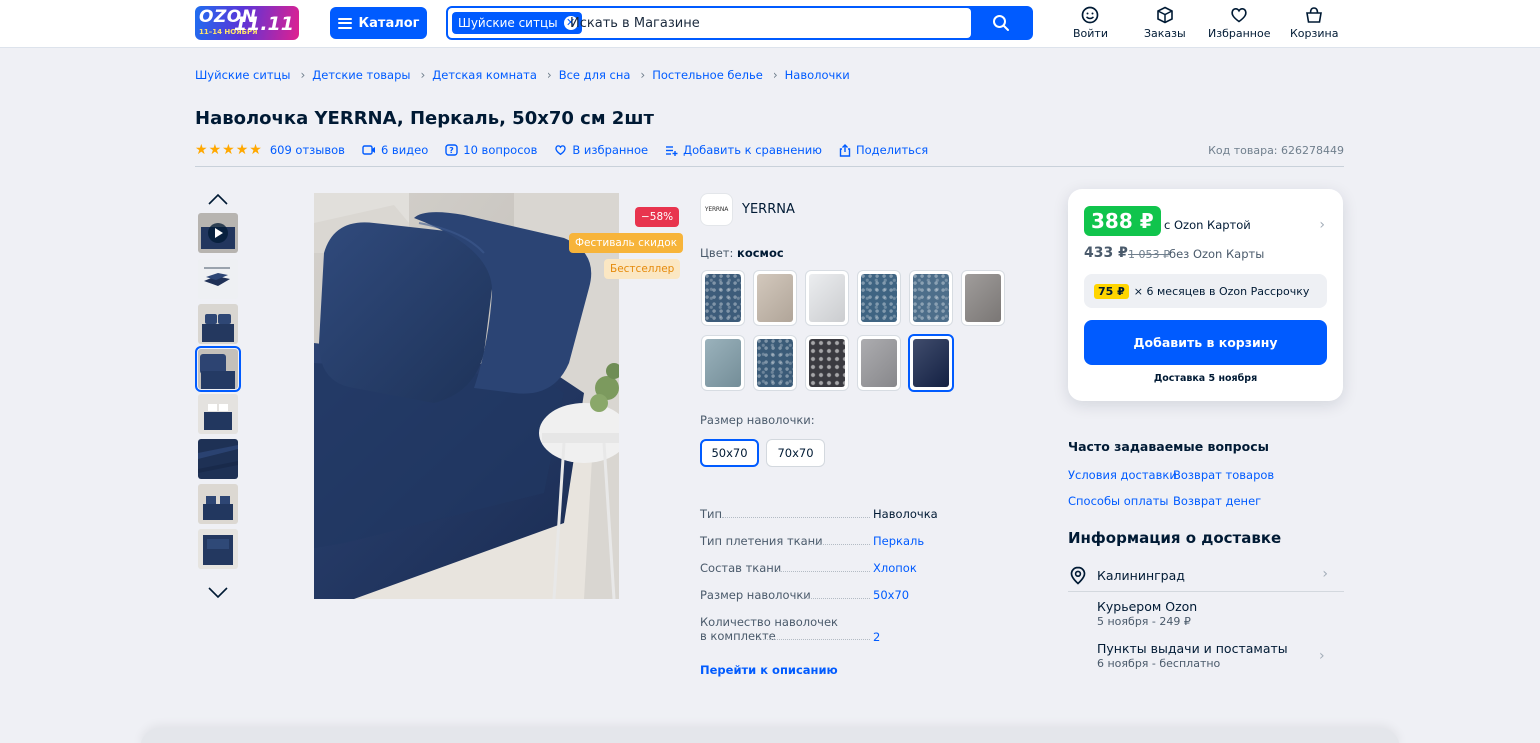 The width and height of the screenshot is (1540, 743). I want to click on faq-link: Возврат товаров, so click(1223, 475).